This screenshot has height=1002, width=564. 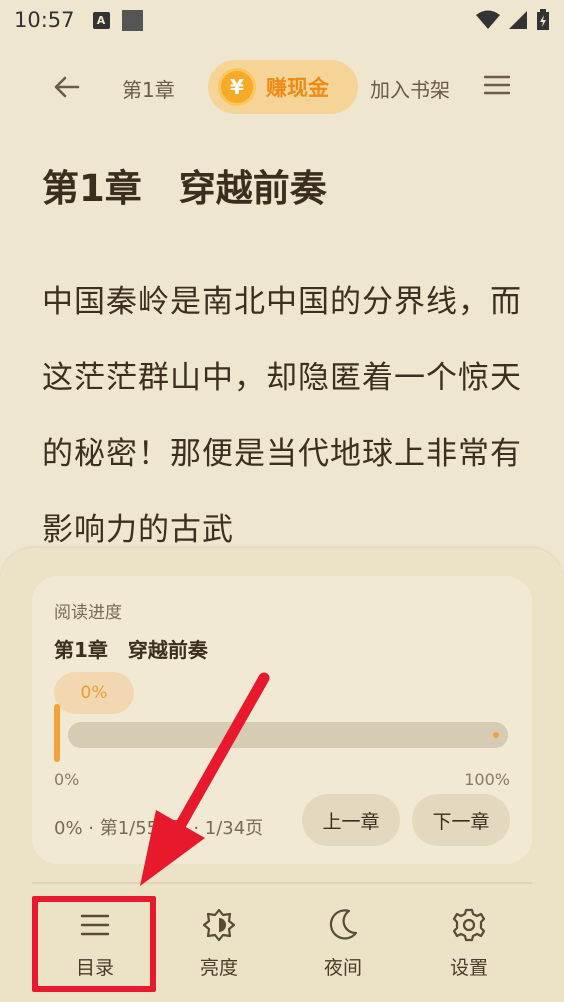 I want to click on battery-icon, so click(x=543, y=19).